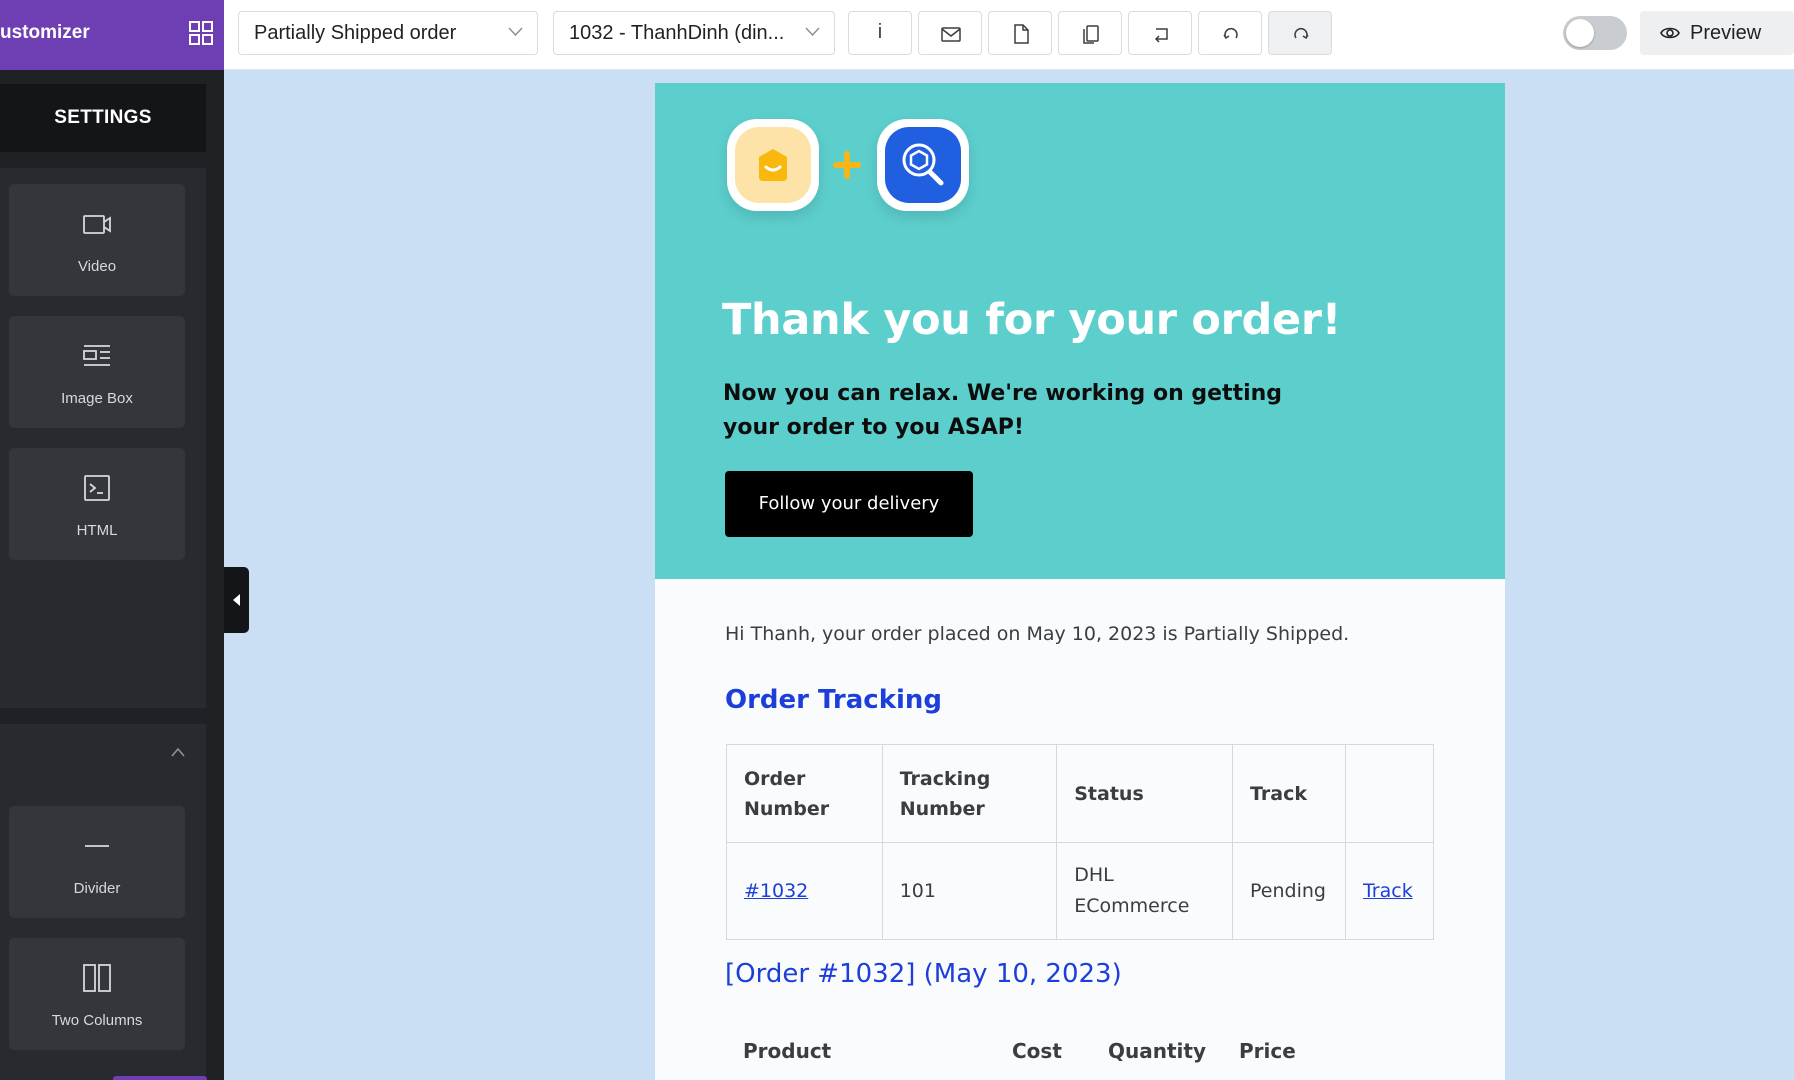 The height and width of the screenshot is (1080, 1794). What do you see at coordinates (1267, 1051) in the screenshot?
I see `col-price: Price` at bounding box center [1267, 1051].